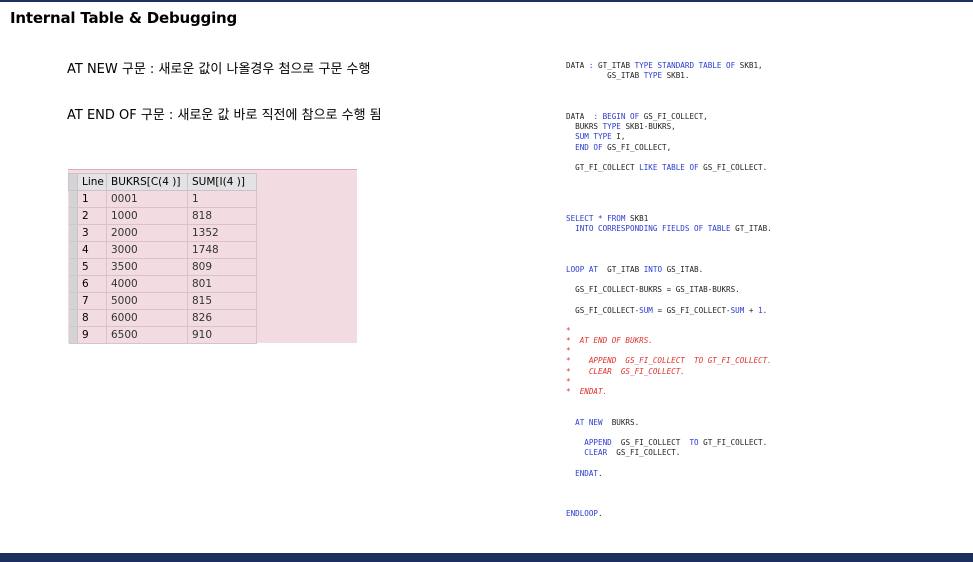 The height and width of the screenshot is (562, 973). What do you see at coordinates (222, 335) in the screenshot?
I see `sum-cell: 910` at bounding box center [222, 335].